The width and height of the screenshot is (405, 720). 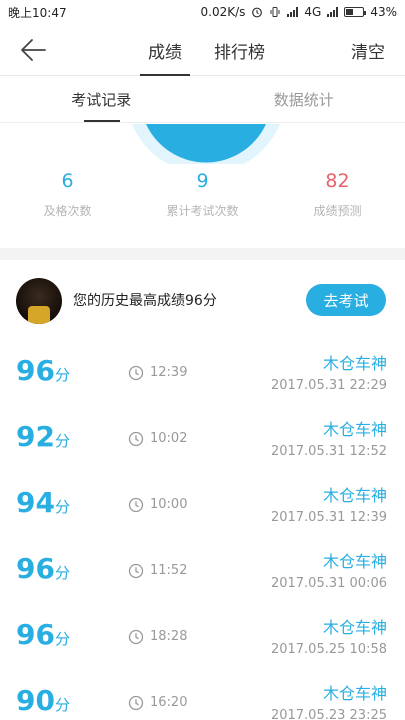 I want to click on record-row: 92分 10:02 木仓车神 2017.05.31 12:52, so click(x=202, y=439).